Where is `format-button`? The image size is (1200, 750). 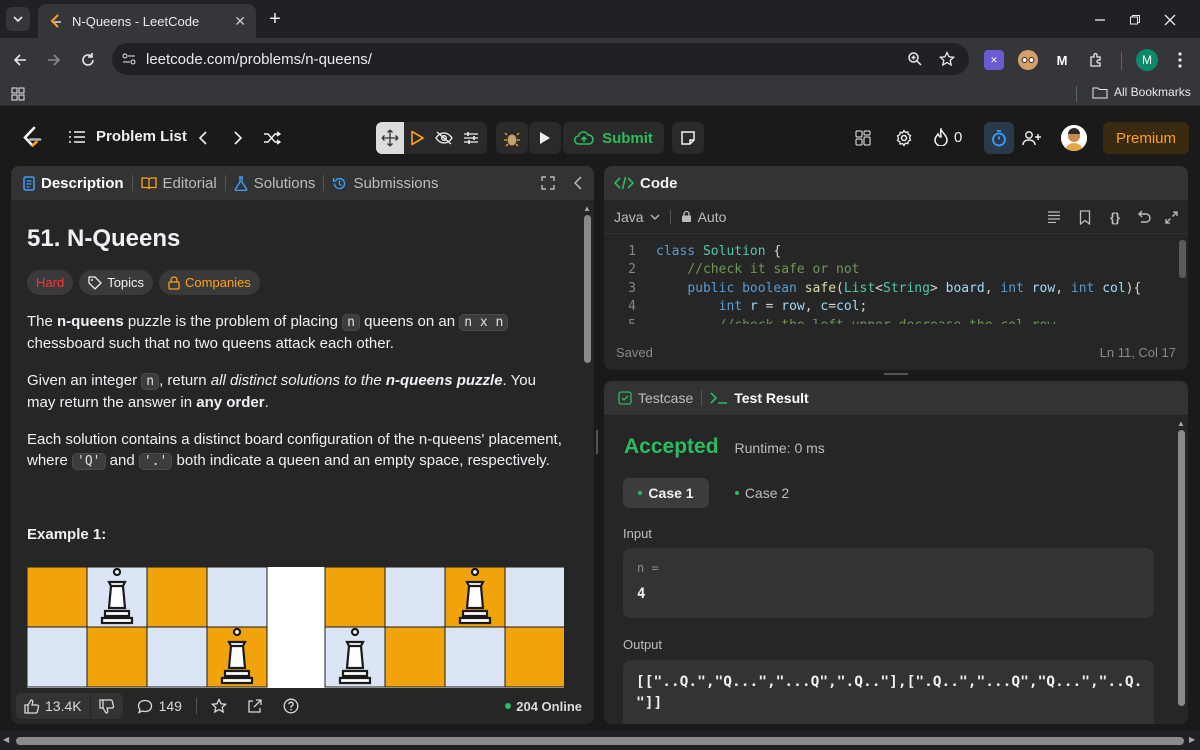 format-button is located at coordinates (1054, 217).